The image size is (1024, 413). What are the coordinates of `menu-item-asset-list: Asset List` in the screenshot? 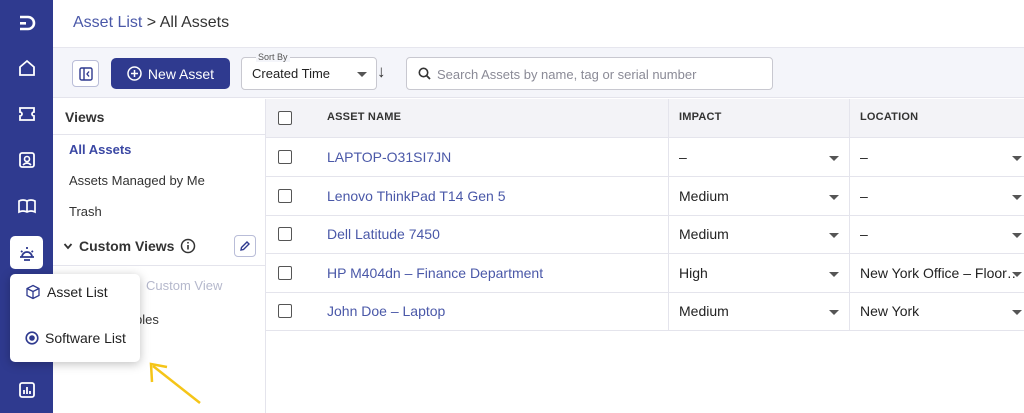 It's located at (66, 292).